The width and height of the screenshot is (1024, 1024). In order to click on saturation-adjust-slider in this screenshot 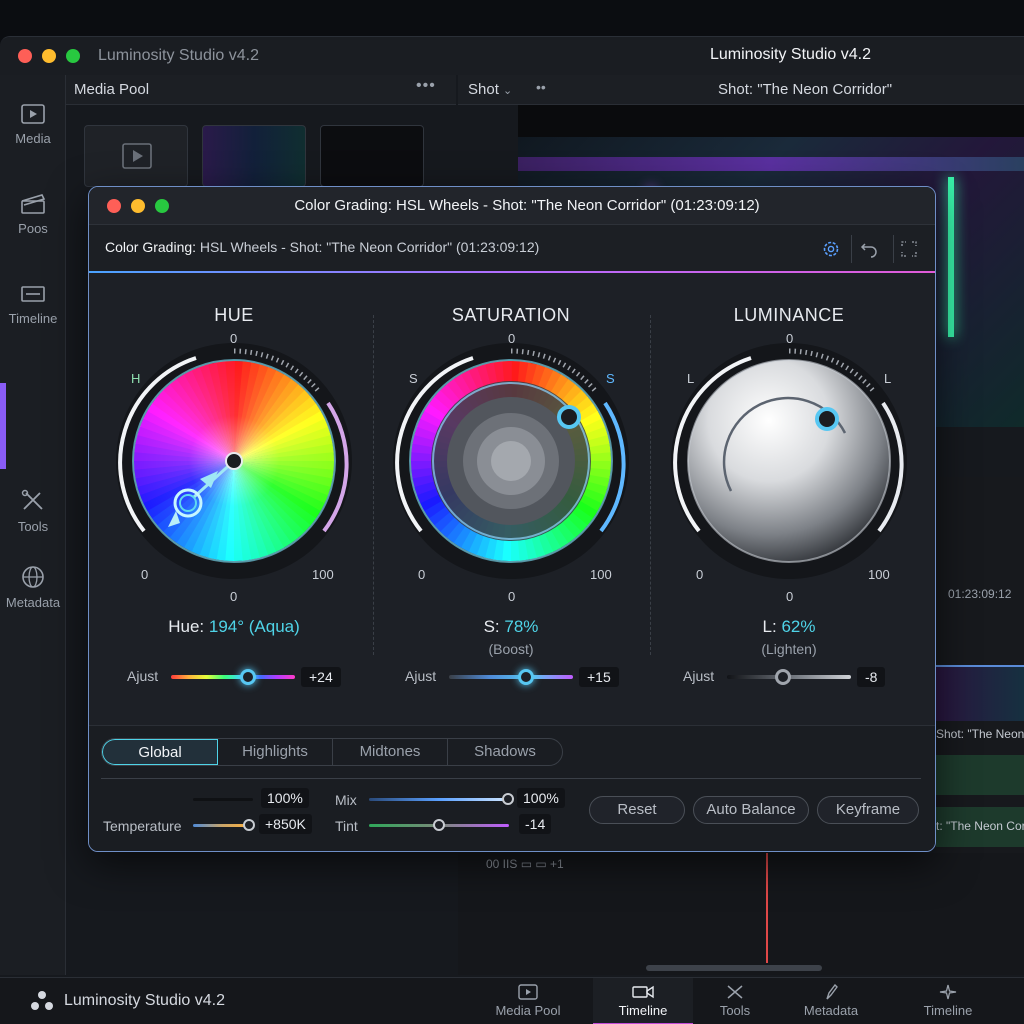, I will do `click(511, 677)`.